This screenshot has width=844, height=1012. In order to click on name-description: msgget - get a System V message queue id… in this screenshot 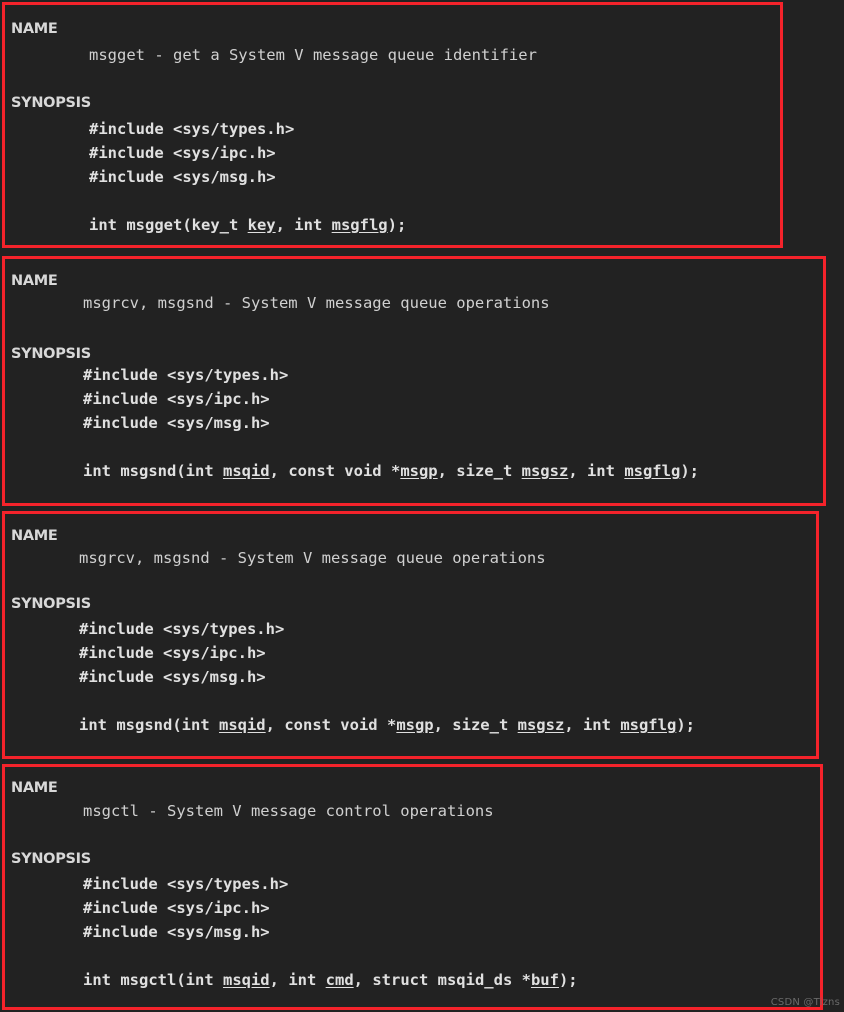, I will do `click(313, 55)`.